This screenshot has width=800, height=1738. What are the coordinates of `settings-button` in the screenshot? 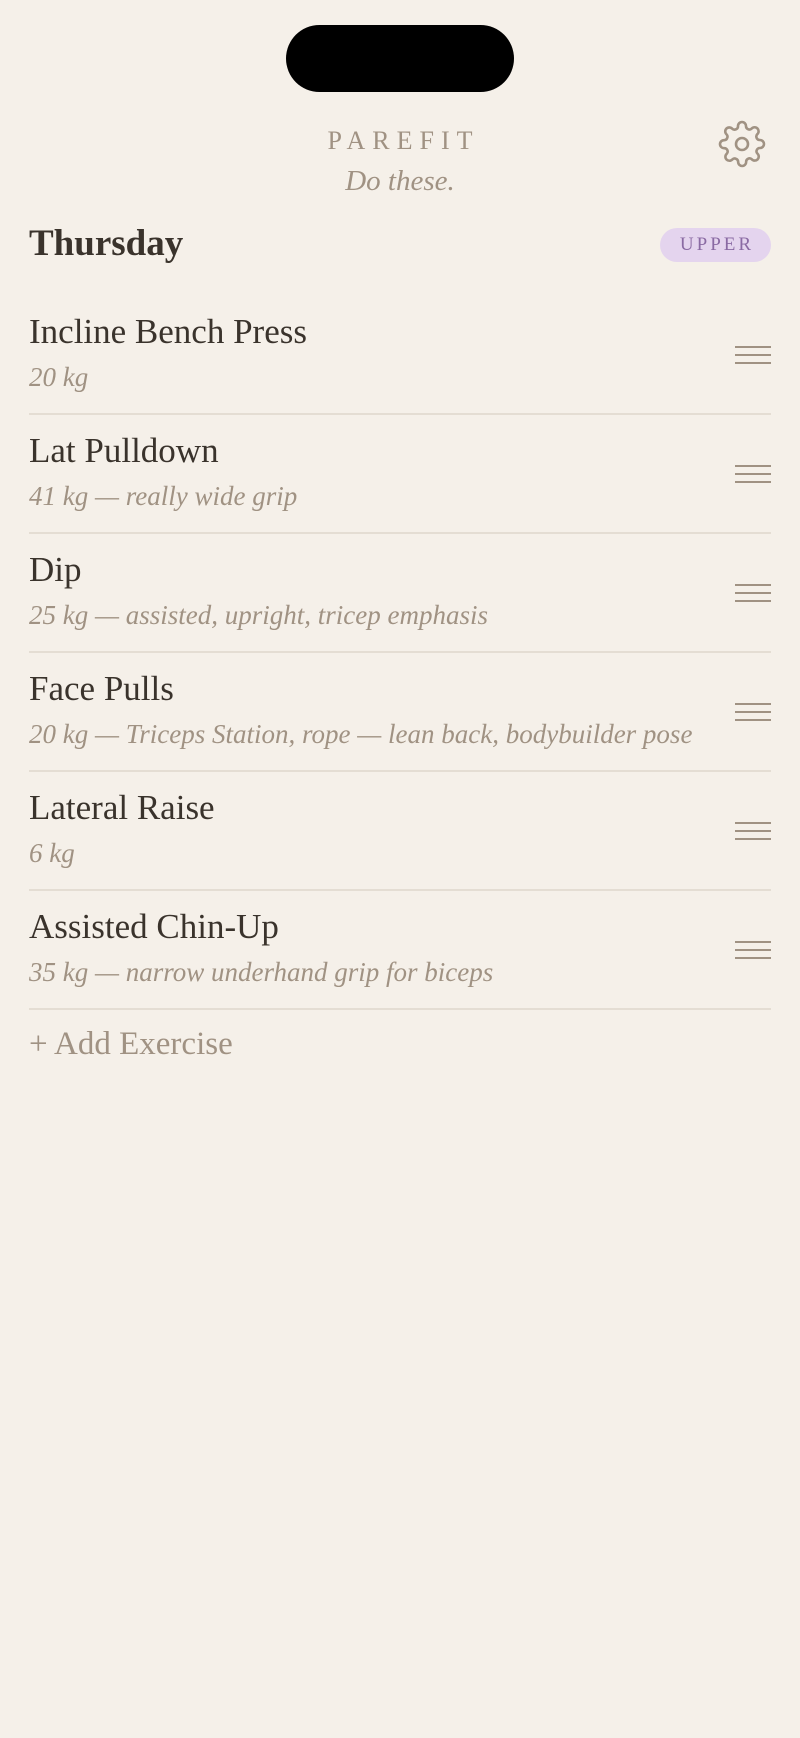 It's located at (742, 144).